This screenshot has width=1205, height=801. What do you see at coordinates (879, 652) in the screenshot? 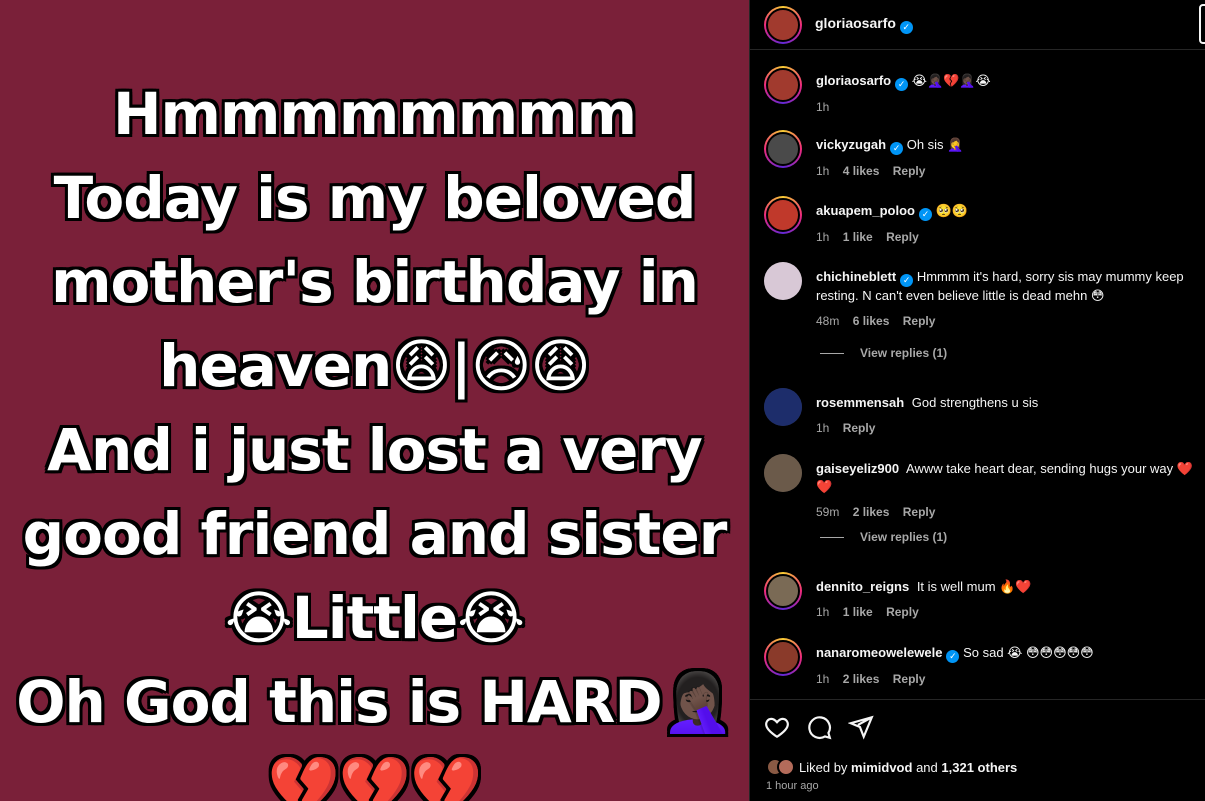
I see `comment-username: nanaromeowelewele` at bounding box center [879, 652].